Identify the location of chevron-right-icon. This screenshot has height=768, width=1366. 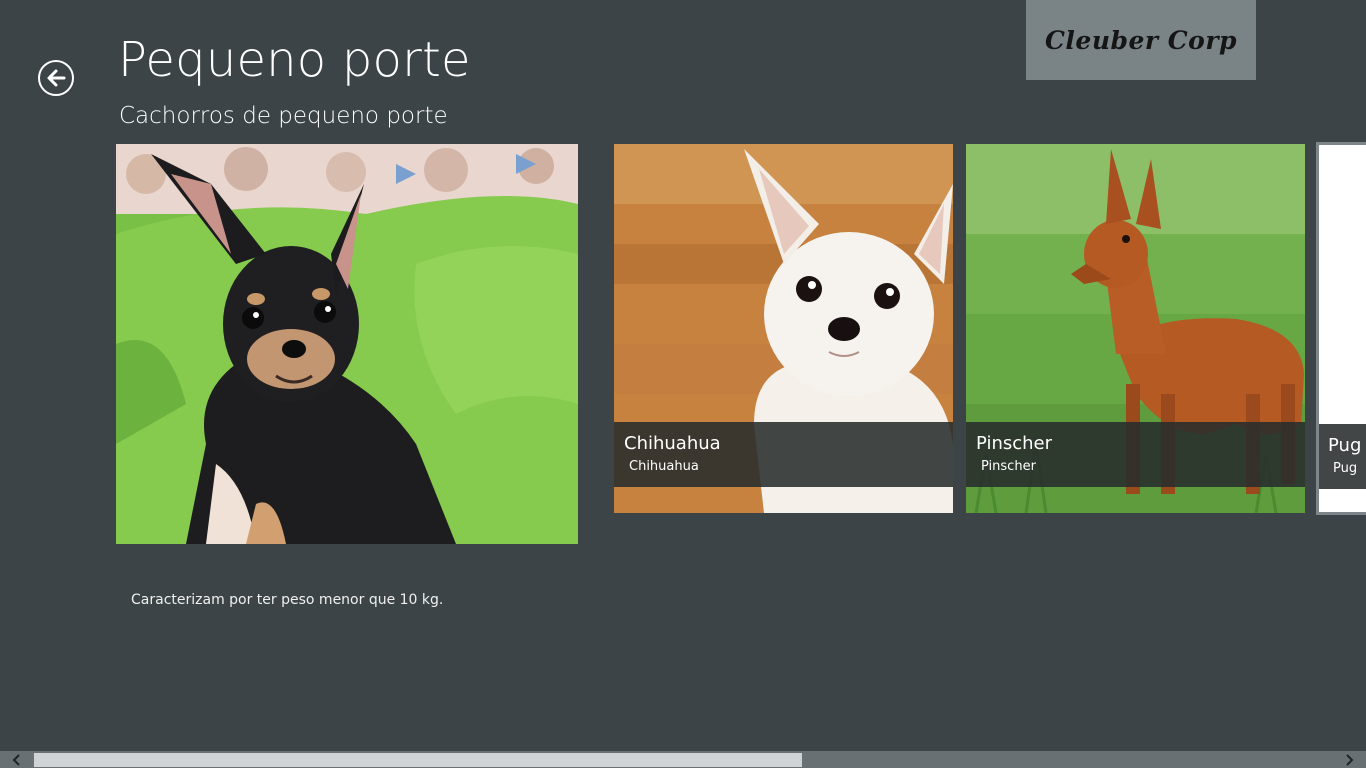
(1350, 759).